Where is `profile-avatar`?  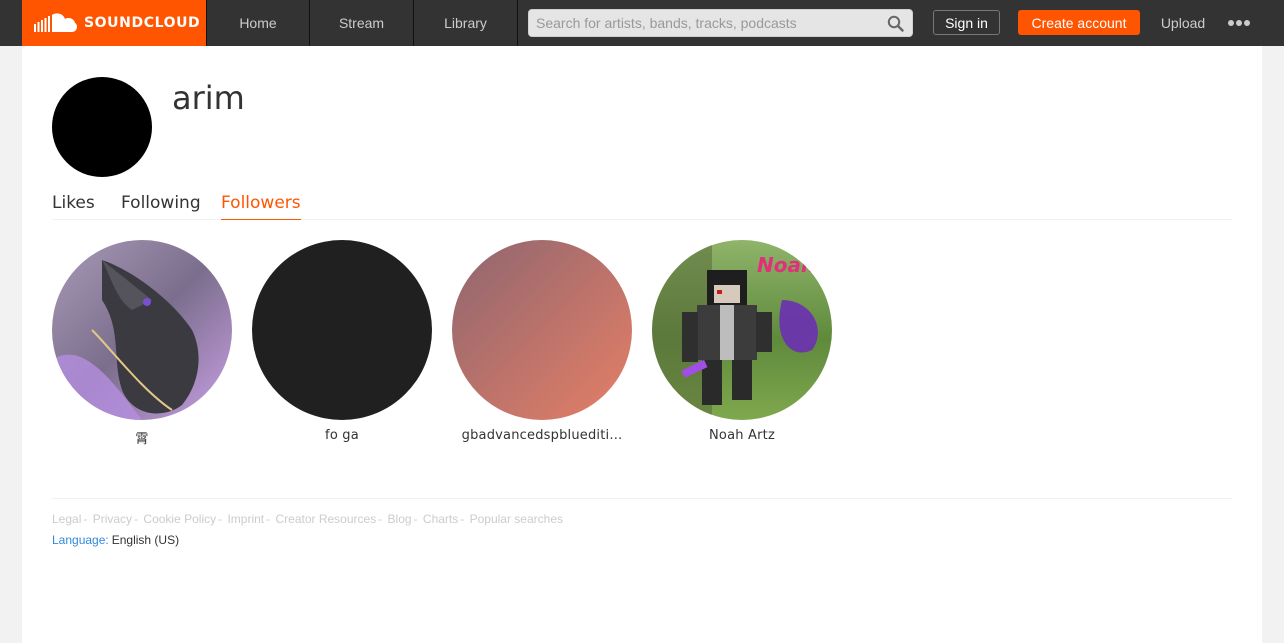 profile-avatar is located at coordinates (102, 127).